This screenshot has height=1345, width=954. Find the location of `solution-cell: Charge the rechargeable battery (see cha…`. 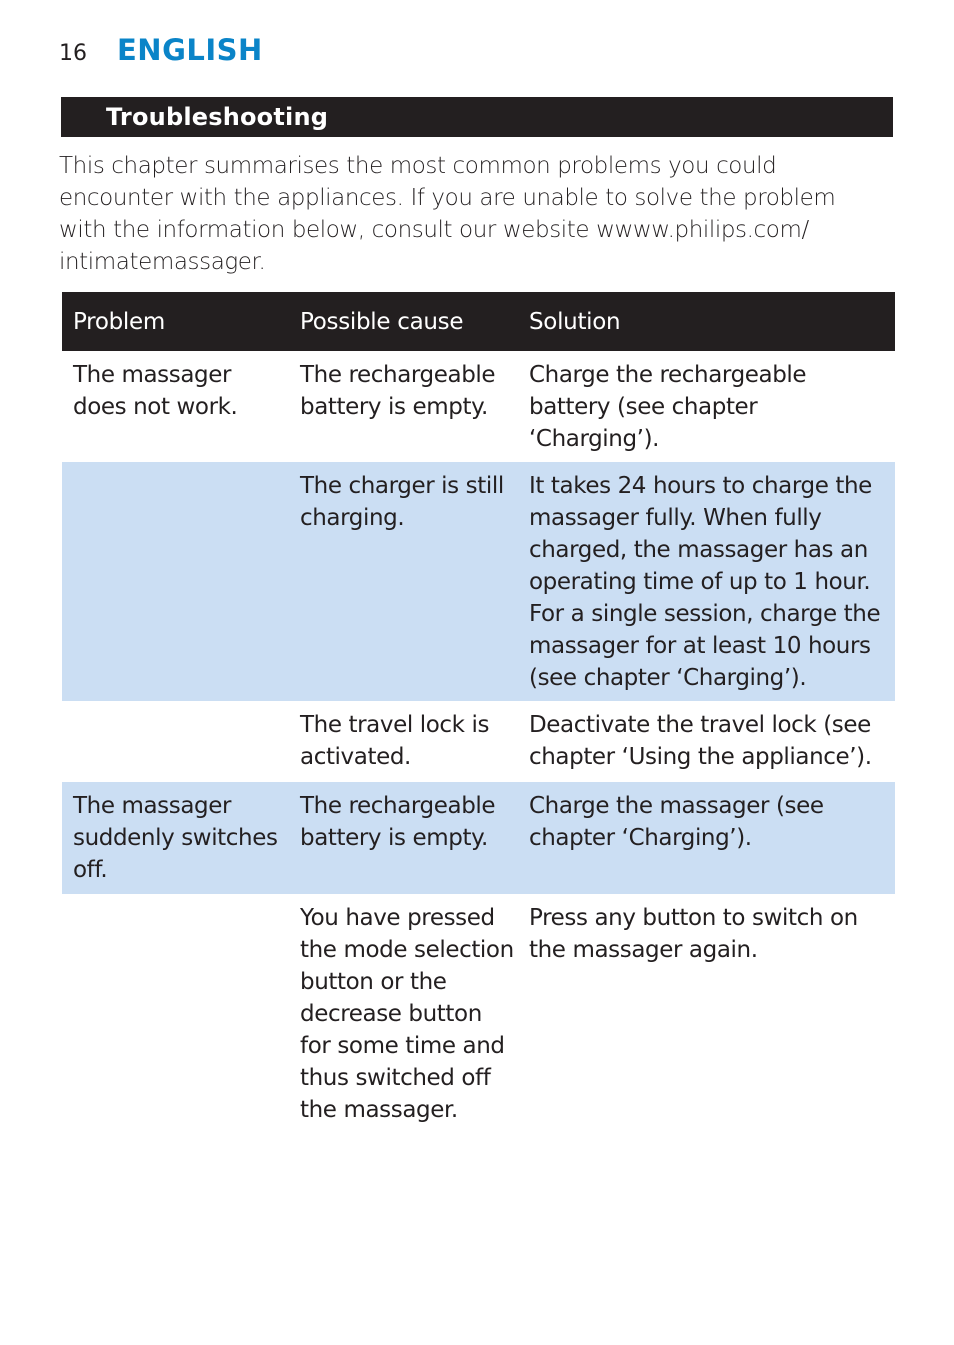

solution-cell: Charge the rechargeable battery (see cha… is located at coordinates (668, 407).